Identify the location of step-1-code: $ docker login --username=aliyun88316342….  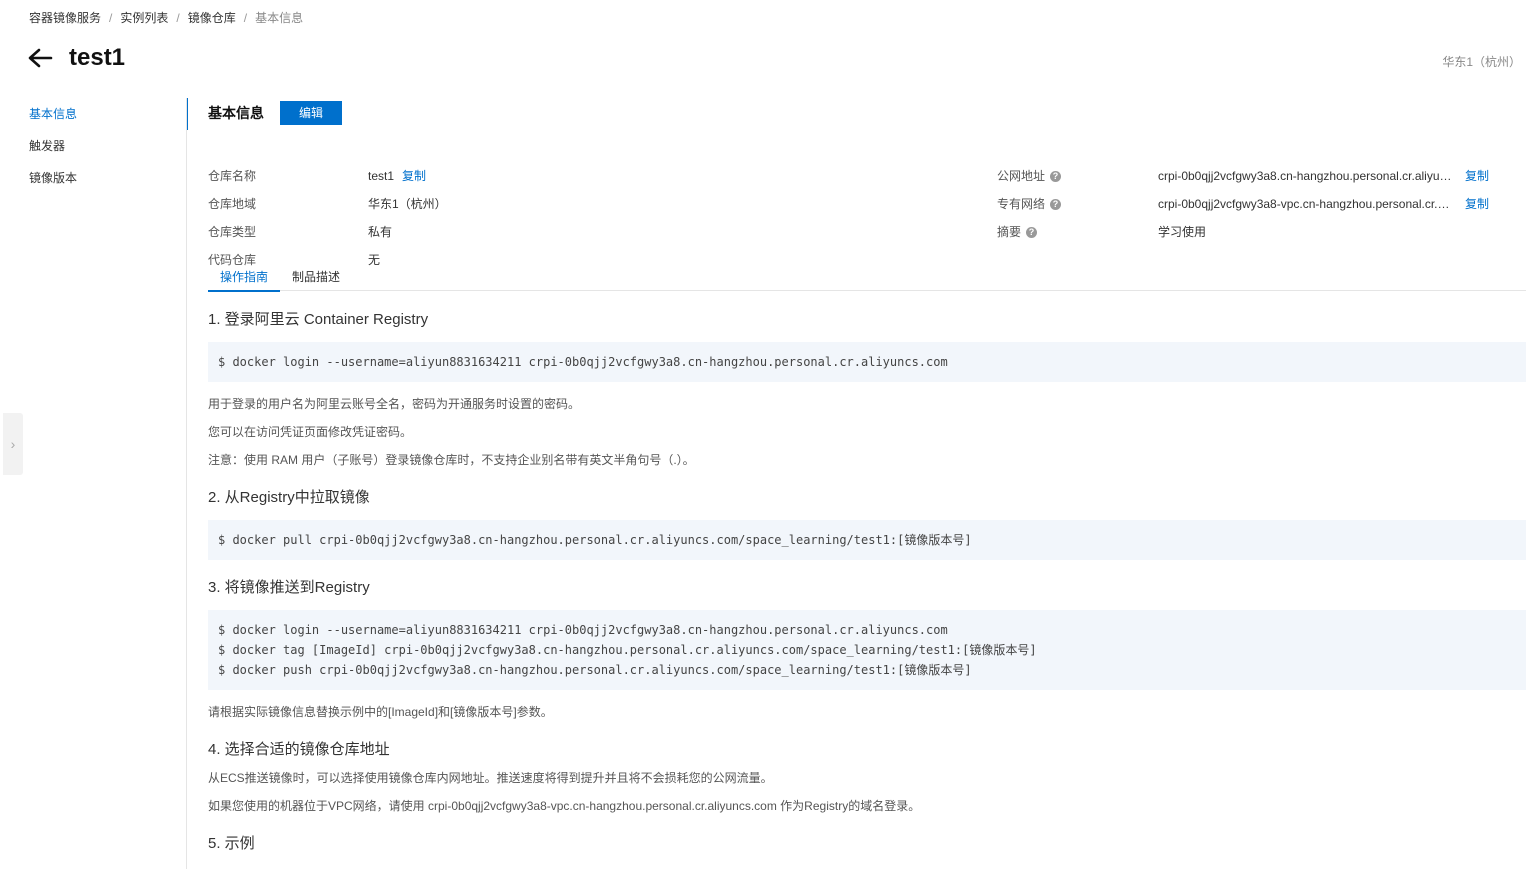
(867, 362).